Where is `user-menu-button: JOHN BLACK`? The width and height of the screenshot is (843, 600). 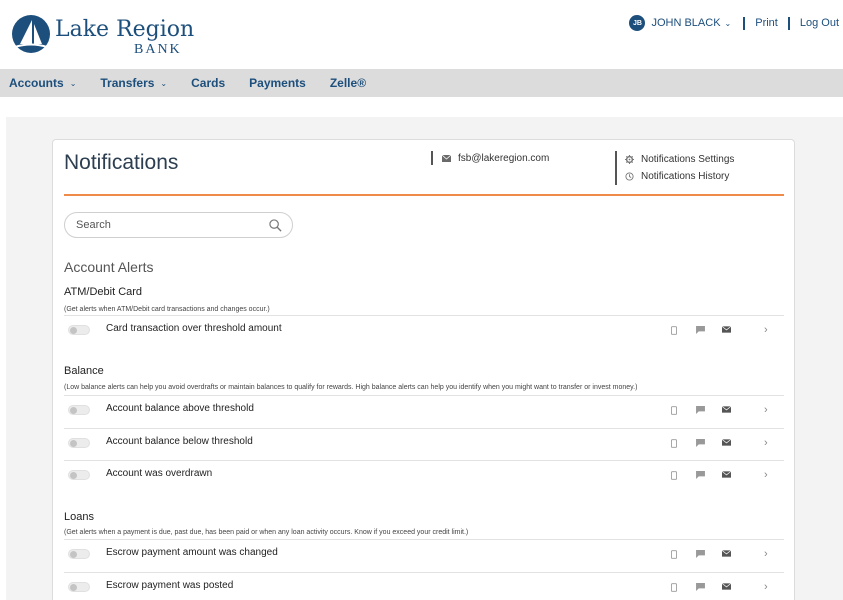 user-menu-button: JOHN BLACK is located at coordinates (685, 23).